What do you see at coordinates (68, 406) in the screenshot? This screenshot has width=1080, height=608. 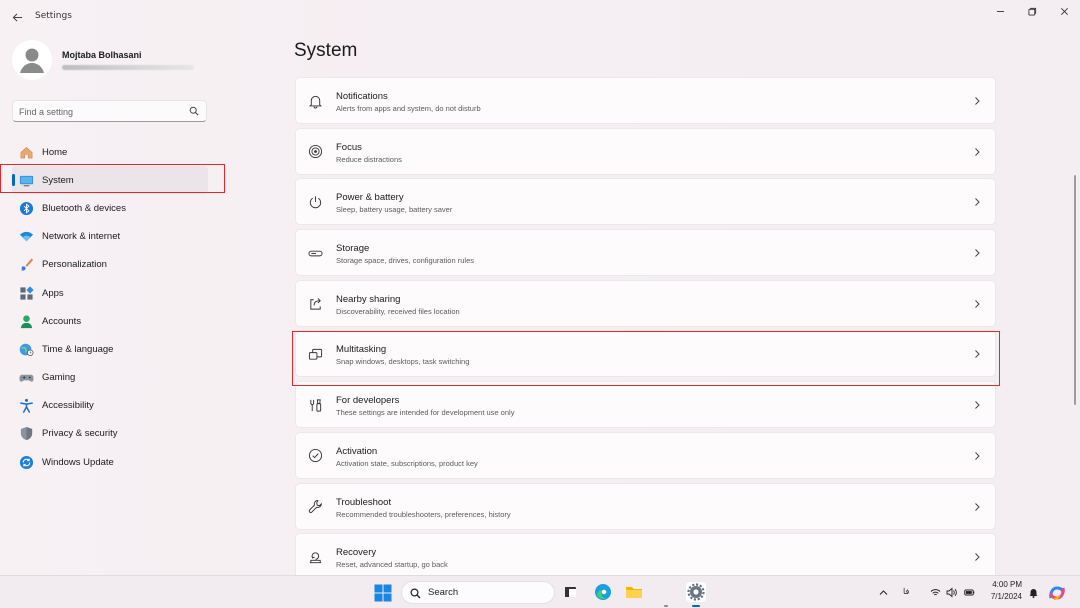 I see `sidebar-item-label: Accessibility` at bounding box center [68, 406].